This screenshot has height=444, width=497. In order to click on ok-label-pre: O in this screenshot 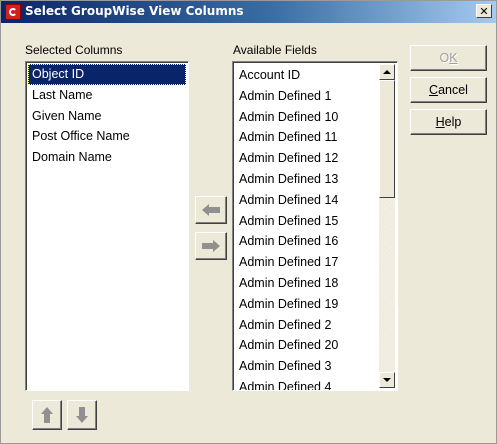, I will do `click(444, 58)`.